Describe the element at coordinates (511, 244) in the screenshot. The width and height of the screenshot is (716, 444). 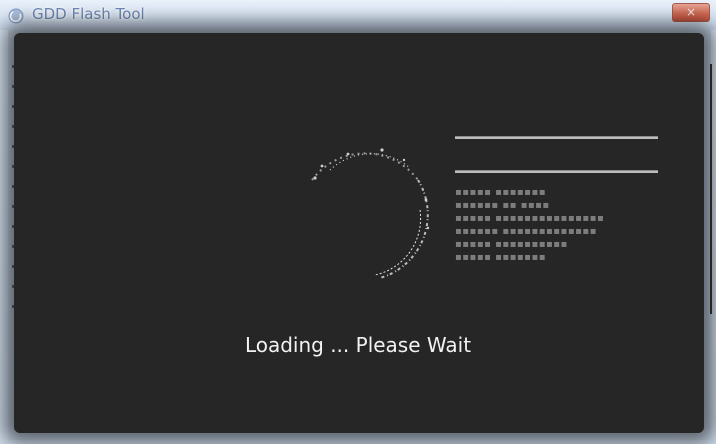
I see `info-line: ▪▪▪▪▪ ▪▪▪▪▪▪▪▪▪▪` at that location.